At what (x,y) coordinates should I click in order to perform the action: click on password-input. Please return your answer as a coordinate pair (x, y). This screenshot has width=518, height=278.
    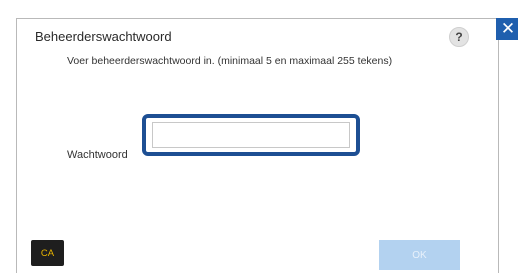
    Looking at the image, I should click on (251, 135).